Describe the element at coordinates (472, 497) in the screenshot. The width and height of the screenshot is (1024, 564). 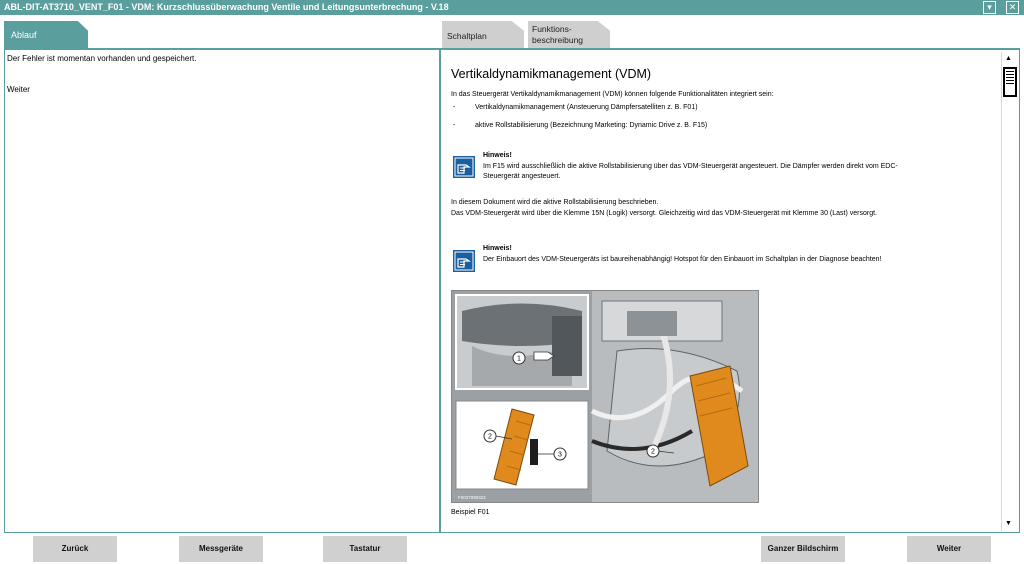
I see `image-code: F0037090322` at that location.